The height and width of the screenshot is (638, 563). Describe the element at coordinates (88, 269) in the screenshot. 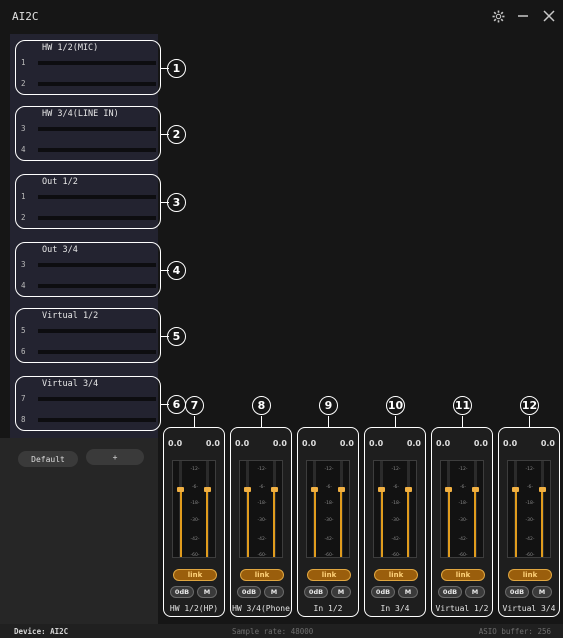

I see `channel-group: Out 3/4 3 4` at that location.